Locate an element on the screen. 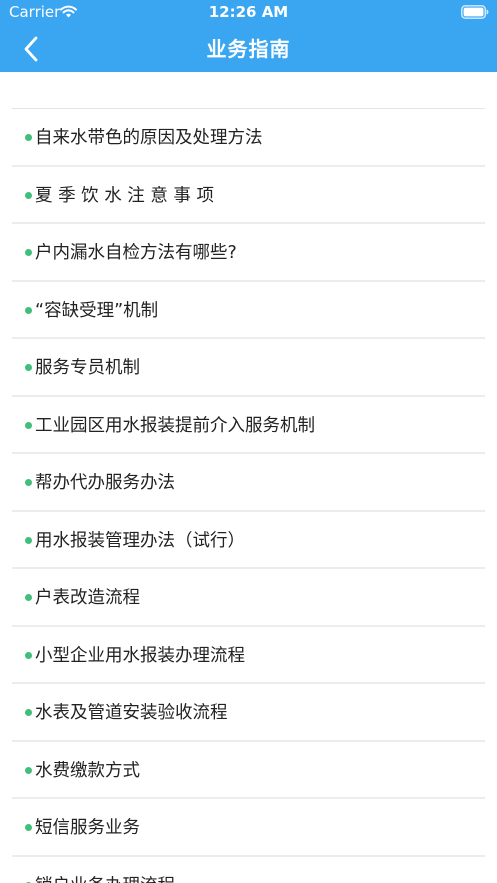  navigation-header: Carrier 12:26 AM 业务指南 is located at coordinates (248, 36).